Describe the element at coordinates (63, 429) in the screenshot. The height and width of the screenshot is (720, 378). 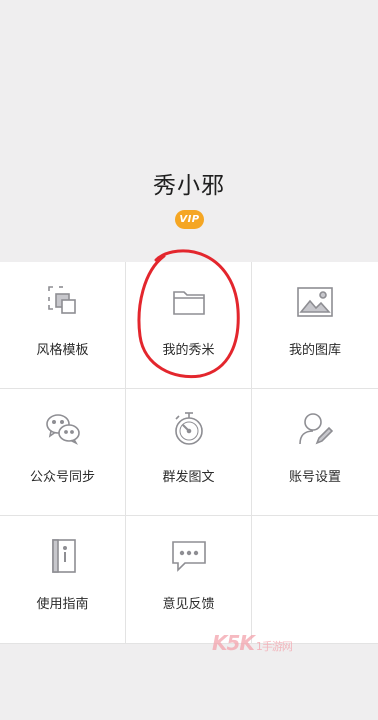
I see `wechat-icon` at that location.